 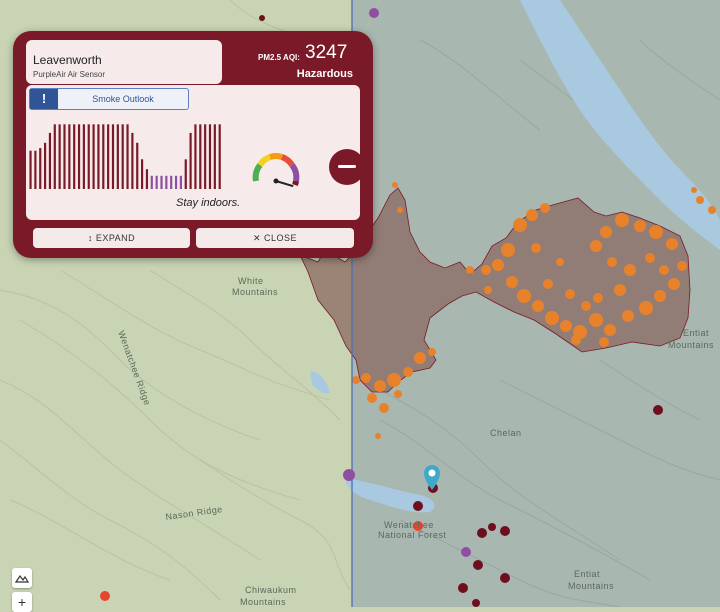 What do you see at coordinates (256, 238) in the screenshot?
I see `close-x-icon: ✕` at bounding box center [256, 238].